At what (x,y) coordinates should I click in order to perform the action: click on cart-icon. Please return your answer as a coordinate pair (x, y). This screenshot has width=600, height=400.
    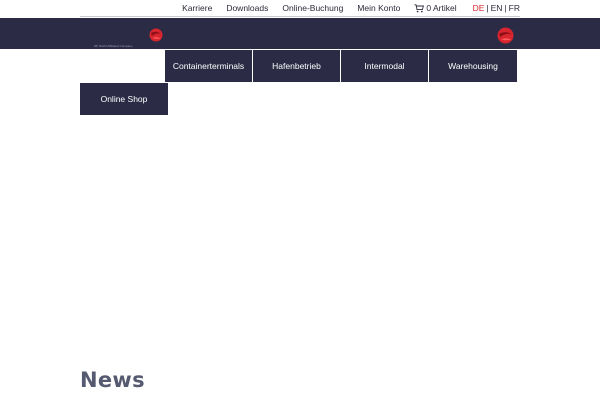
    Looking at the image, I should click on (419, 7).